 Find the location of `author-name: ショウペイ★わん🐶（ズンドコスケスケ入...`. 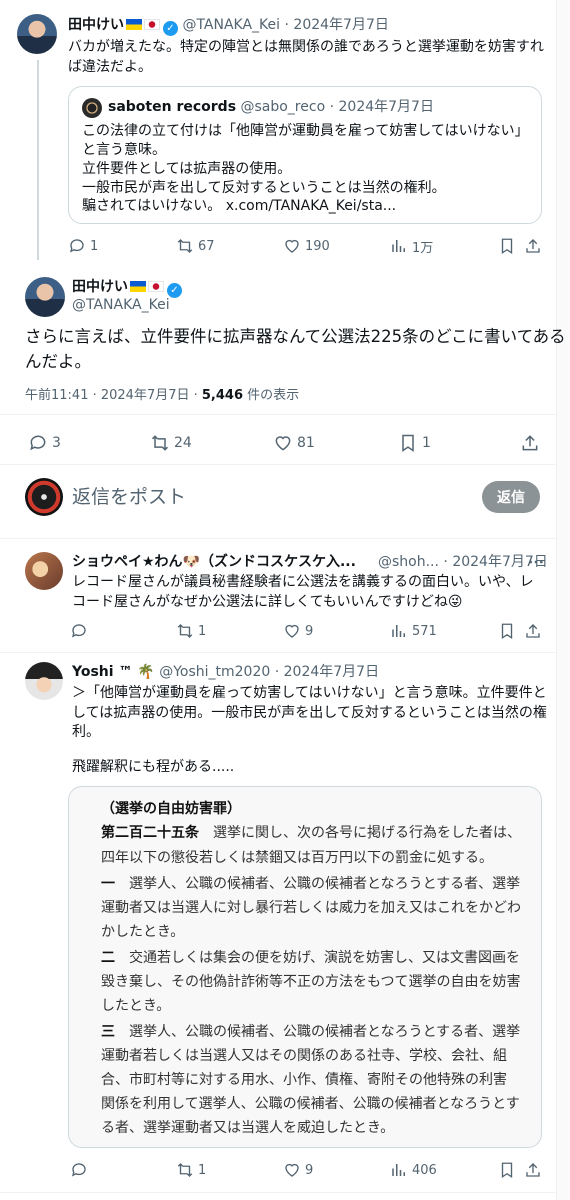

author-name: ショウペイ★わん🐶（ズンドコスケスケ入... is located at coordinates (214, 562).